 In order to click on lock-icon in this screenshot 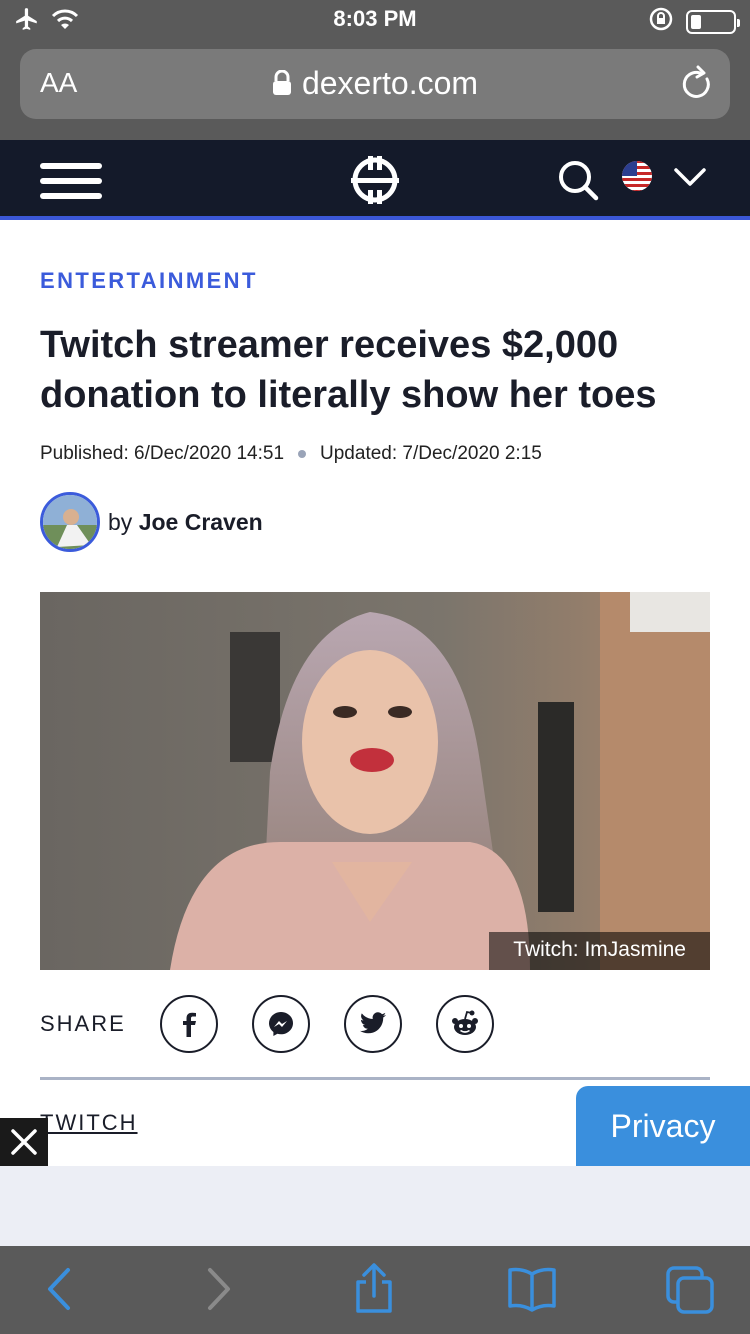, I will do `click(282, 85)`.